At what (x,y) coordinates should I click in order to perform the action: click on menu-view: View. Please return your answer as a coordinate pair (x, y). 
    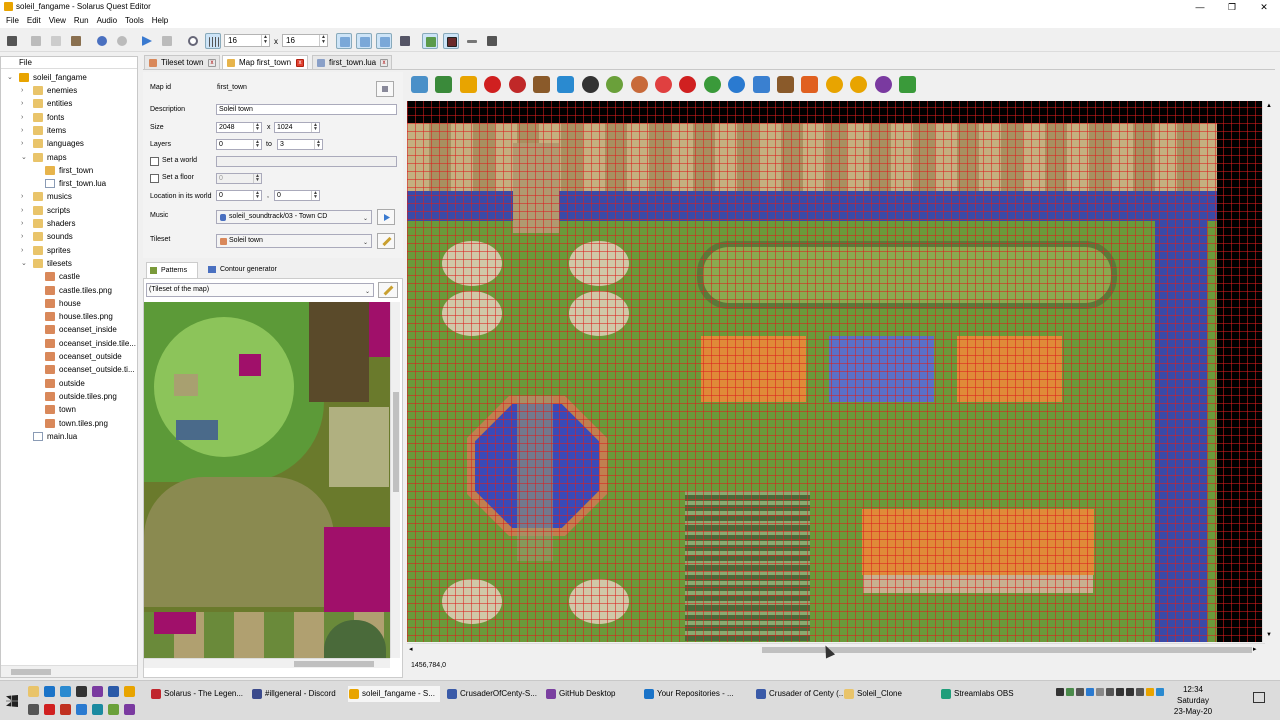
    Looking at the image, I should click on (57, 21).